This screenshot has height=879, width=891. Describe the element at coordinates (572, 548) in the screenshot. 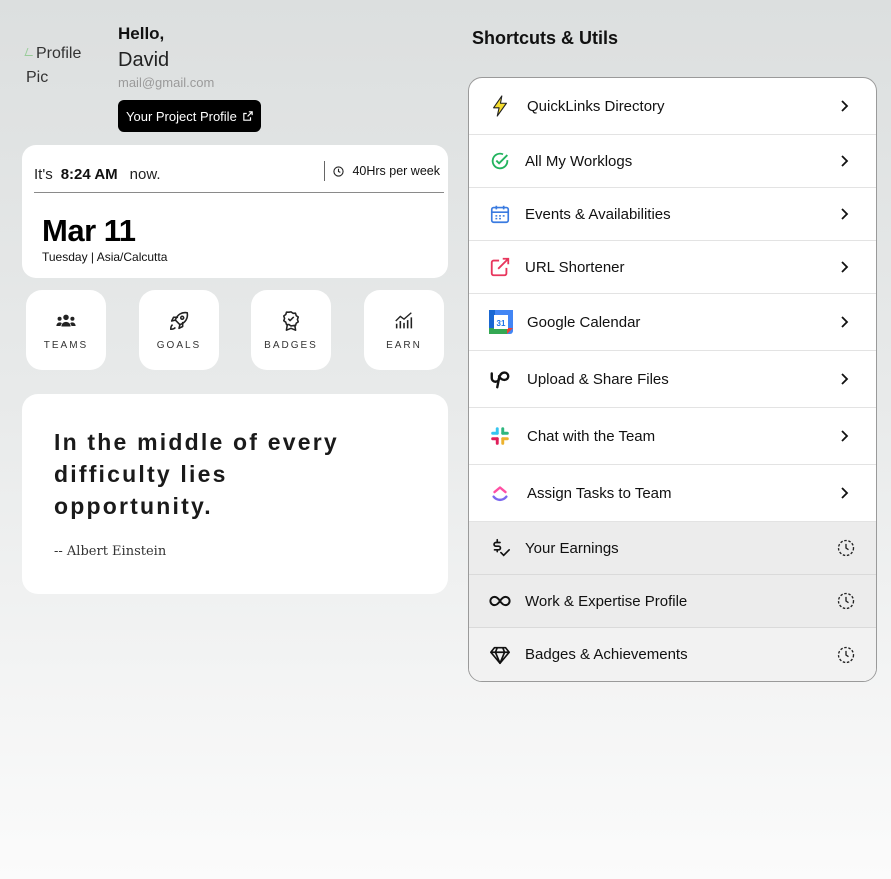

I see `shortcut-label: Your Earnings` at that location.